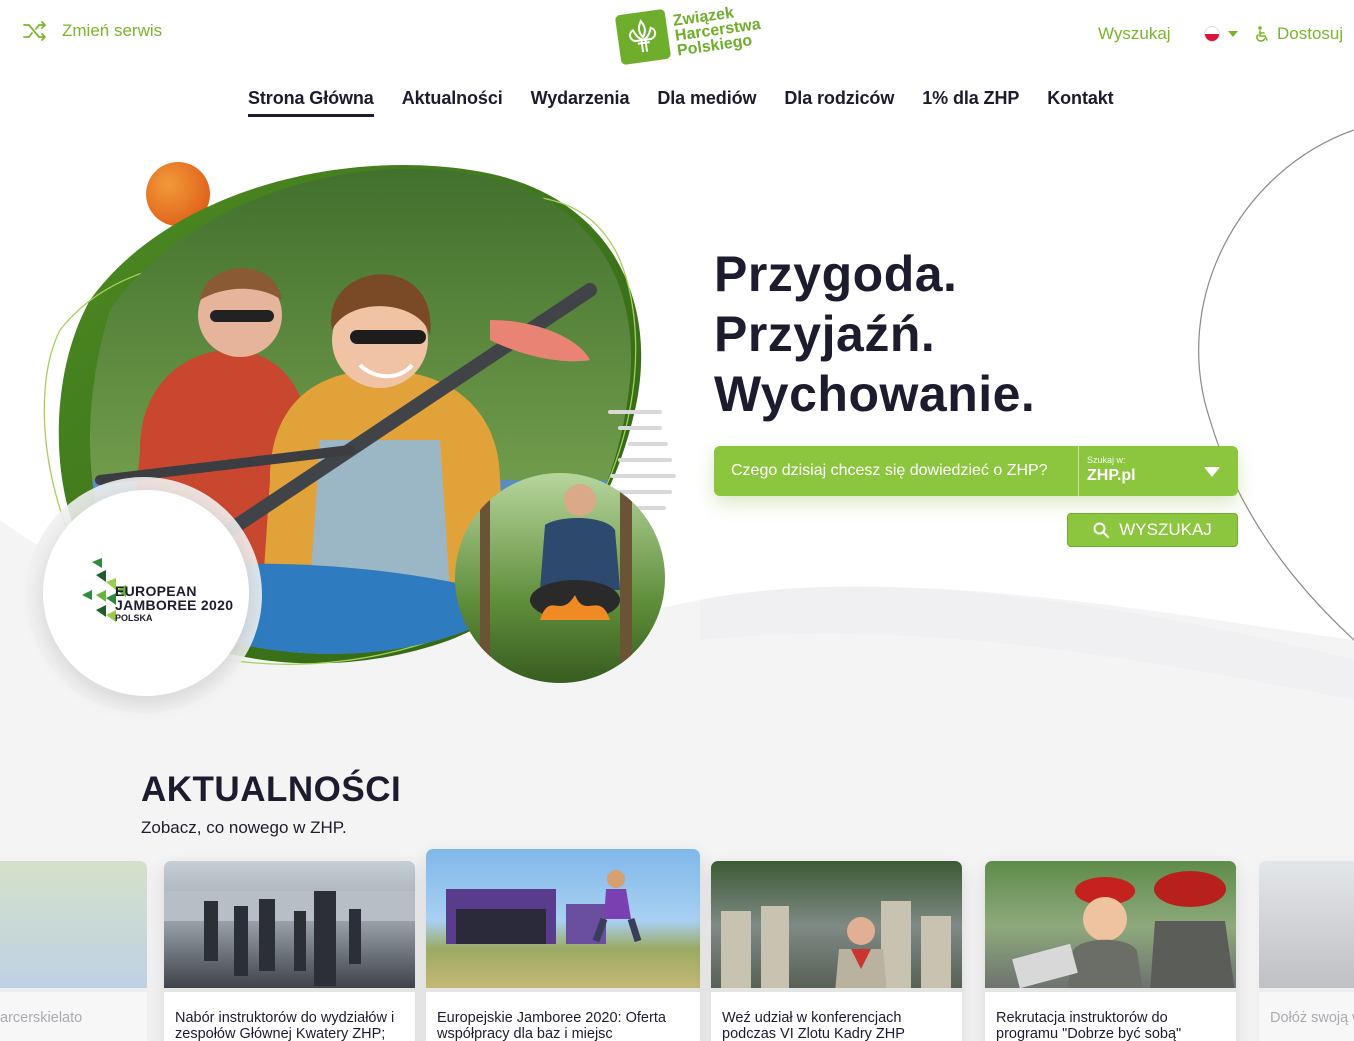 The height and width of the screenshot is (1041, 1354). I want to click on adjust-label: Dostosuj, so click(1310, 33).